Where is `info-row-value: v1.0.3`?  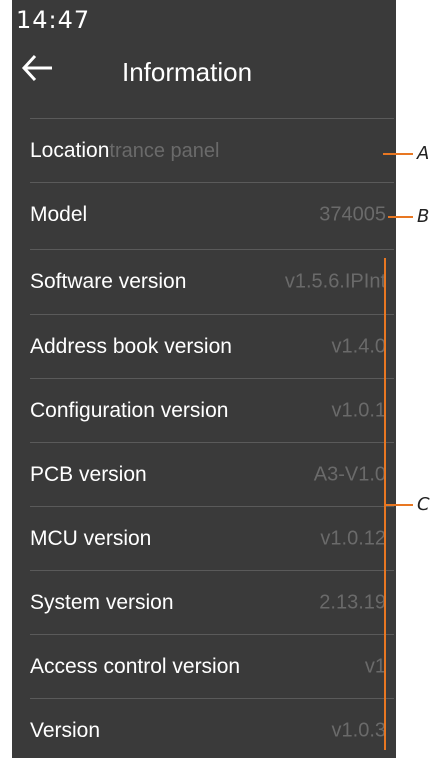
info-row-value: v1.0.3 is located at coordinates (358, 730).